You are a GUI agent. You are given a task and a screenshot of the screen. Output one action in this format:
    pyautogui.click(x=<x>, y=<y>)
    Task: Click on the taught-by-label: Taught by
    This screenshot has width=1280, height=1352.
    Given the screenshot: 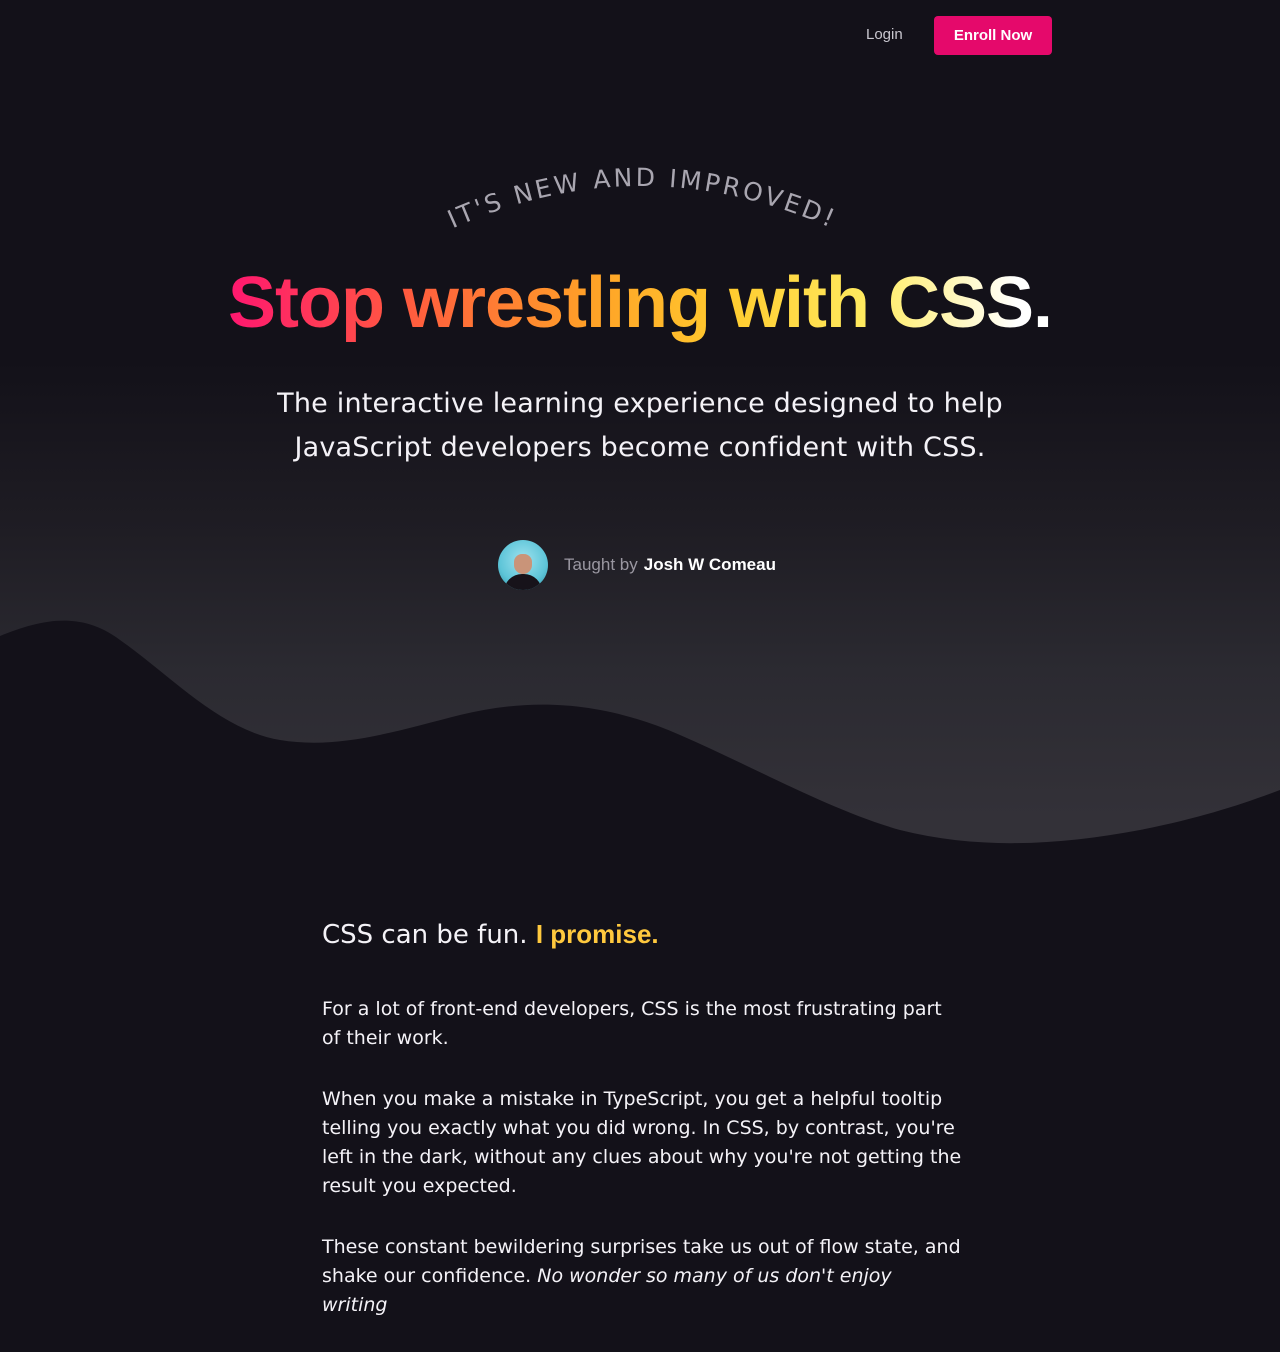 What is the action you would take?
    pyautogui.click(x=601, y=564)
    